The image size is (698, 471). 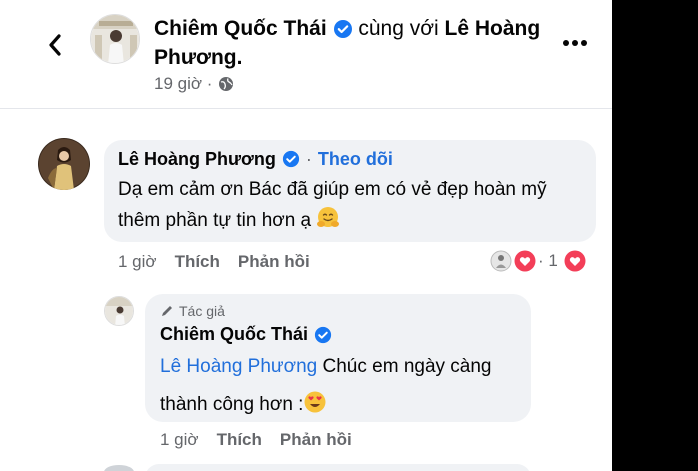 What do you see at coordinates (179, 440) in the screenshot?
I see `reply-time: 1 giờ` at bounding box center [179, 440].